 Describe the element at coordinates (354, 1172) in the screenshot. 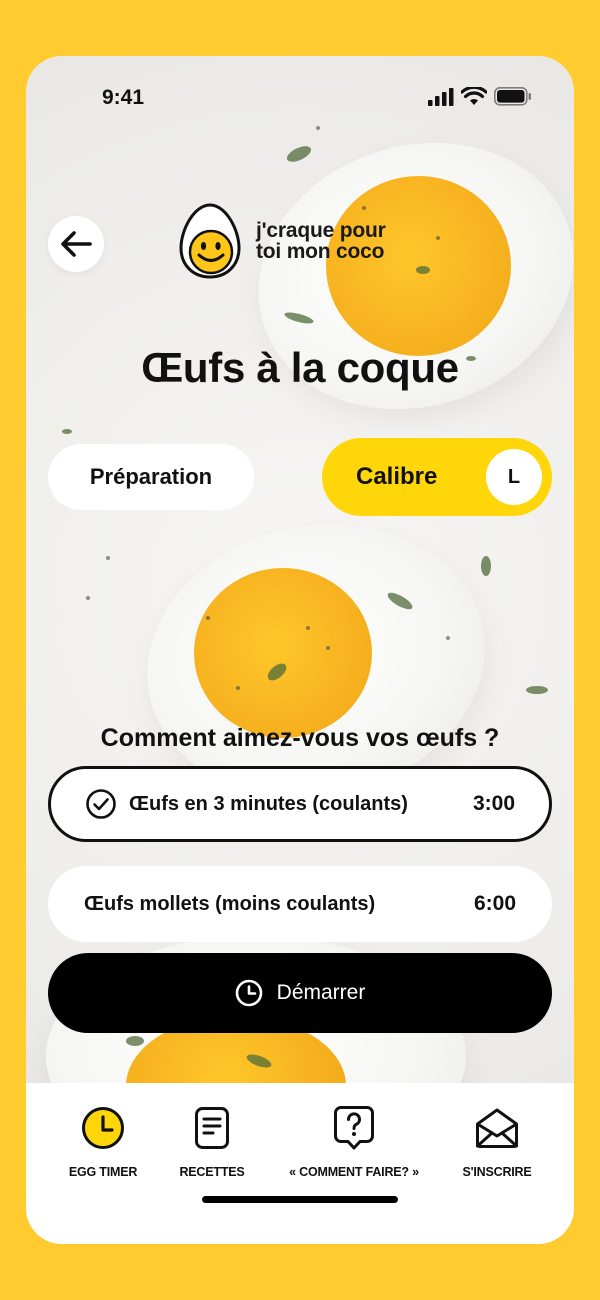

I see `nav-label: « COMMENT FAIRE? »` at that location.